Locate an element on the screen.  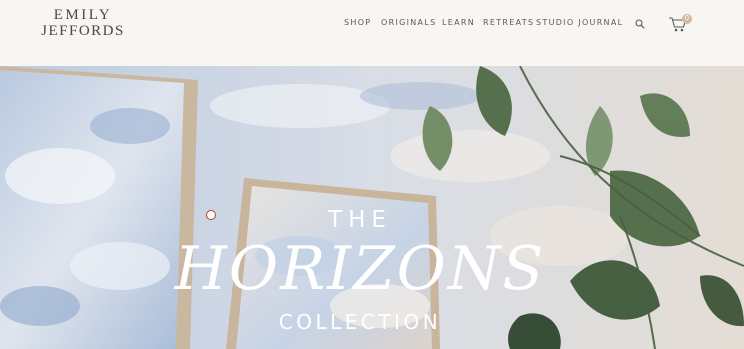
nav-item-studio-journal: STUDIO JOURNAL is located at coordinates (579, 22).